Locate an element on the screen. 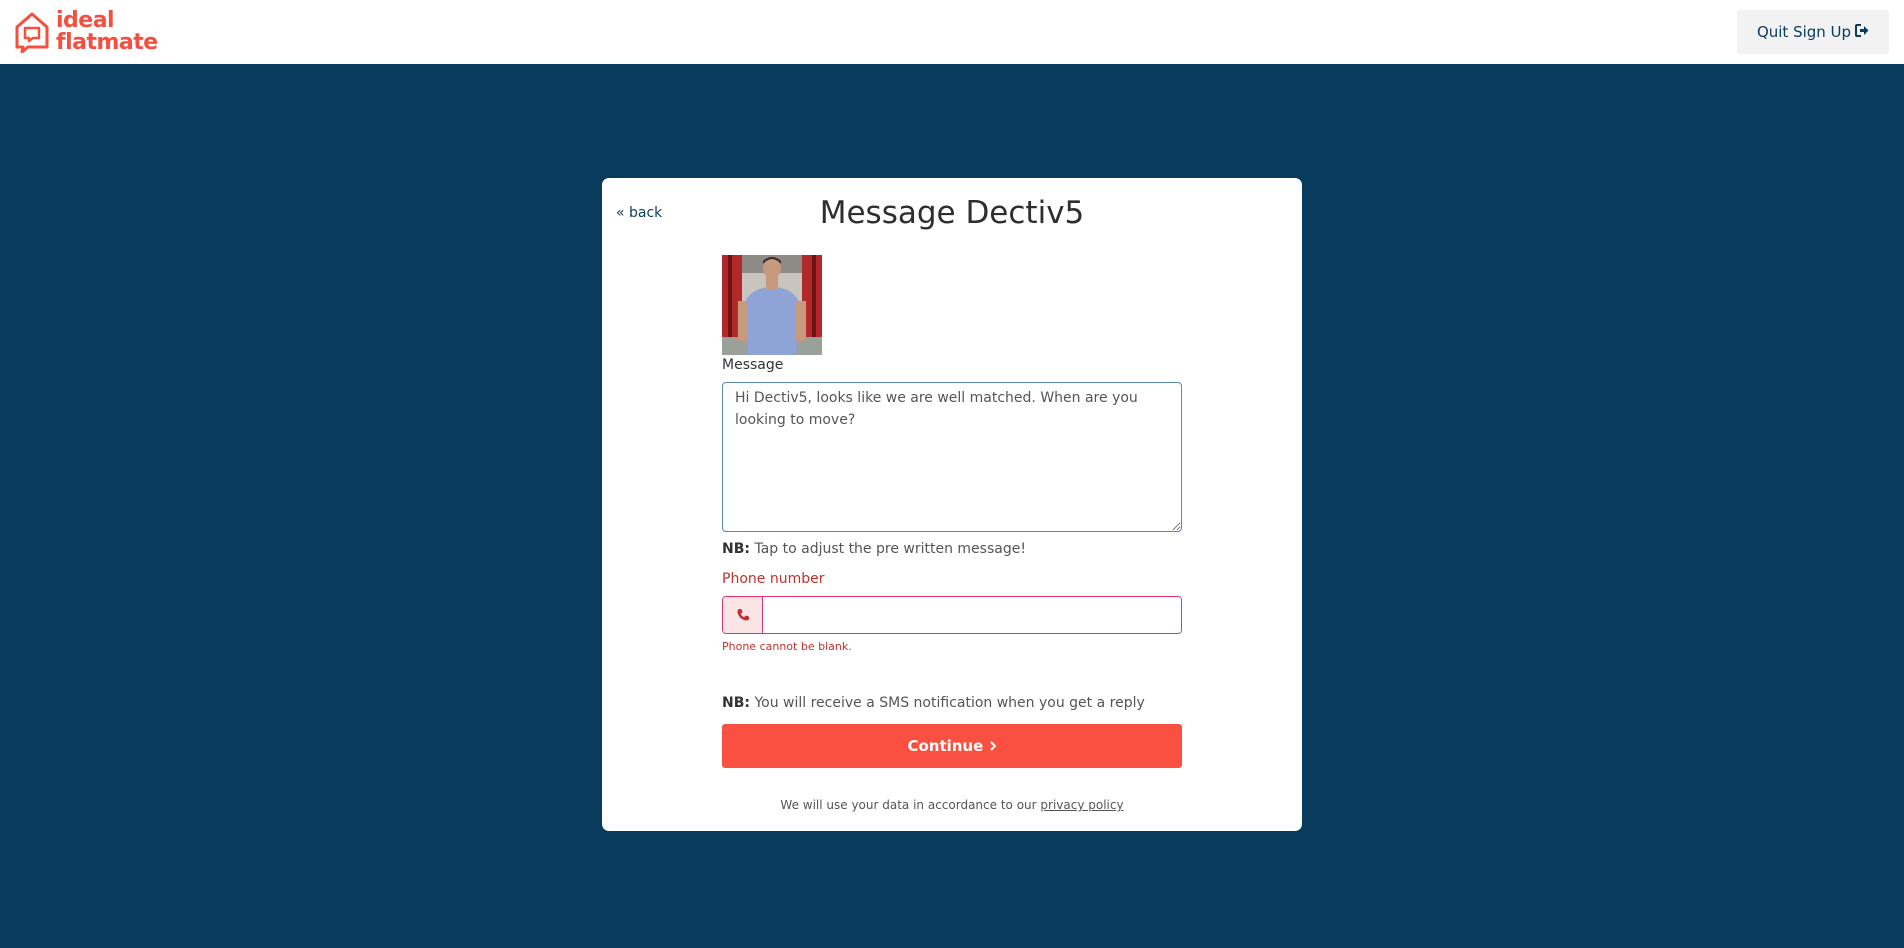 The image size is (1904, 948). sign-out-icon is located at coordinates (1862, 32).